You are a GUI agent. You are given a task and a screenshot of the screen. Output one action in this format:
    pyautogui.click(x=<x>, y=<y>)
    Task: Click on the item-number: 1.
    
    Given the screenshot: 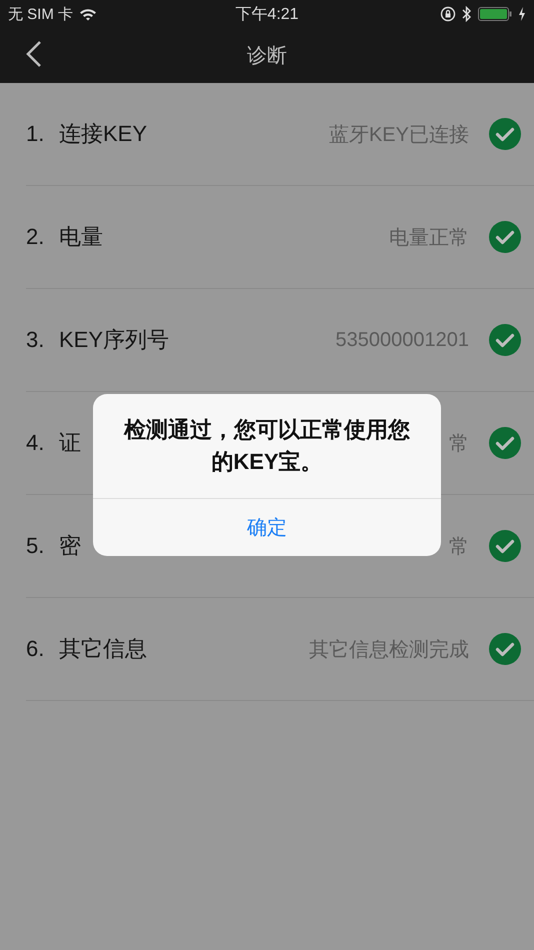 What is the action you would take?
    pyautogui.click(x=36, y=134)
    